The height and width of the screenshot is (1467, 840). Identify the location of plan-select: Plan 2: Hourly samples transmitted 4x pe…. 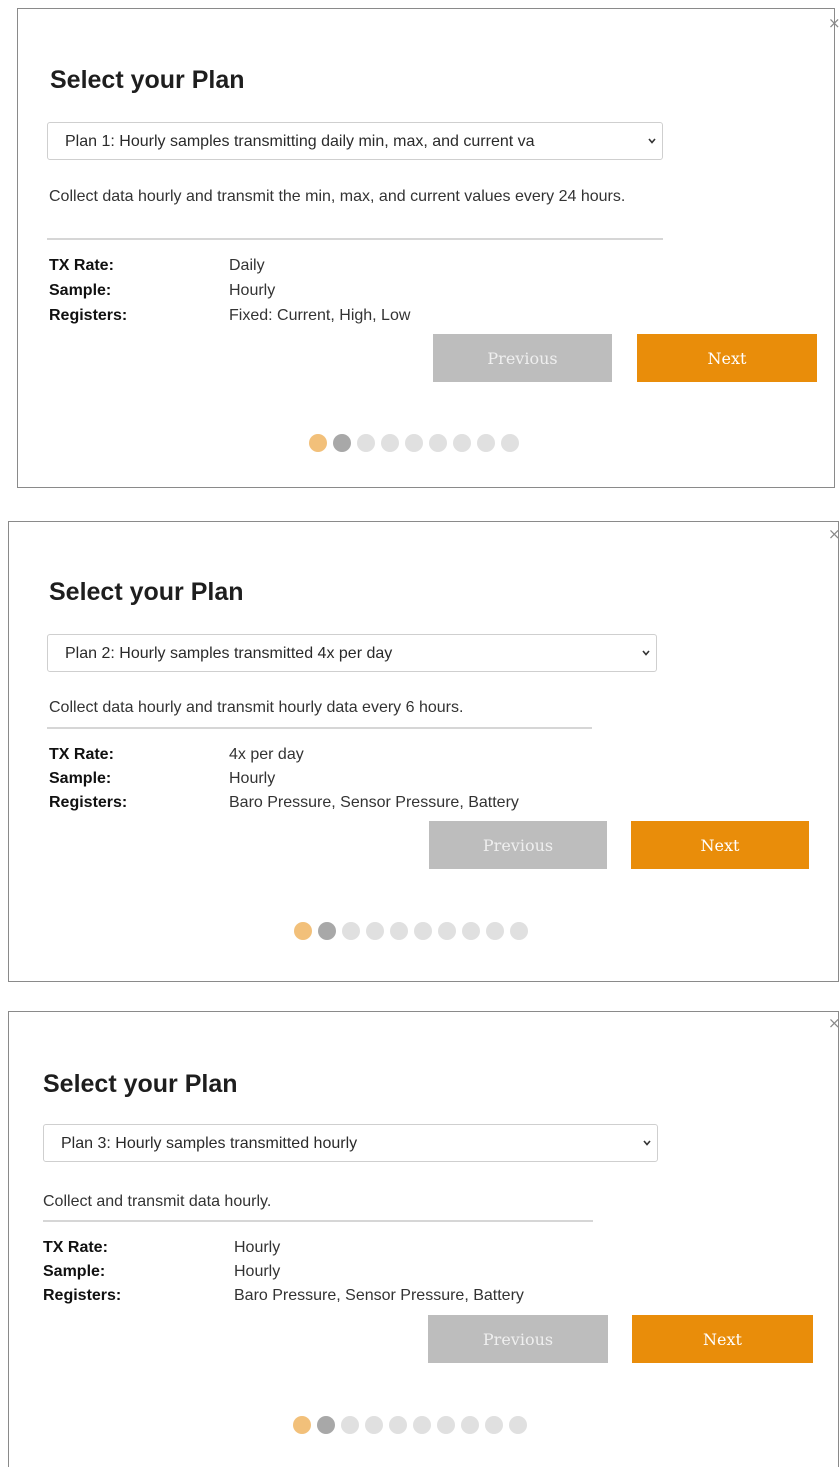
(352, 653).